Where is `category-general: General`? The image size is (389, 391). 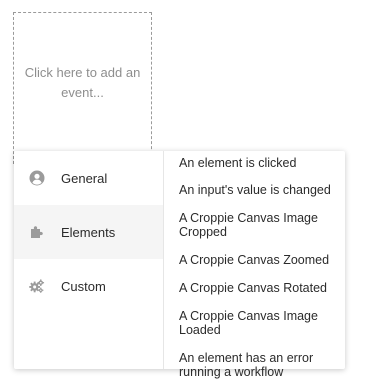
category-general: General is located at coordinates (88, 178).